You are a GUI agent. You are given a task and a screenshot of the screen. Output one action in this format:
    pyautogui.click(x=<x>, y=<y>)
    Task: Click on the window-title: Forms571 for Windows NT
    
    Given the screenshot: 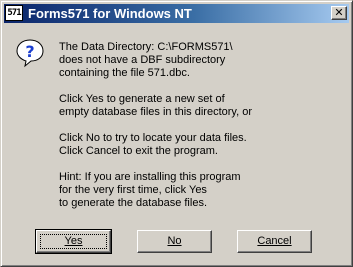 What is the action you would take?
    pyautogui.click(x=110, y=13)
    